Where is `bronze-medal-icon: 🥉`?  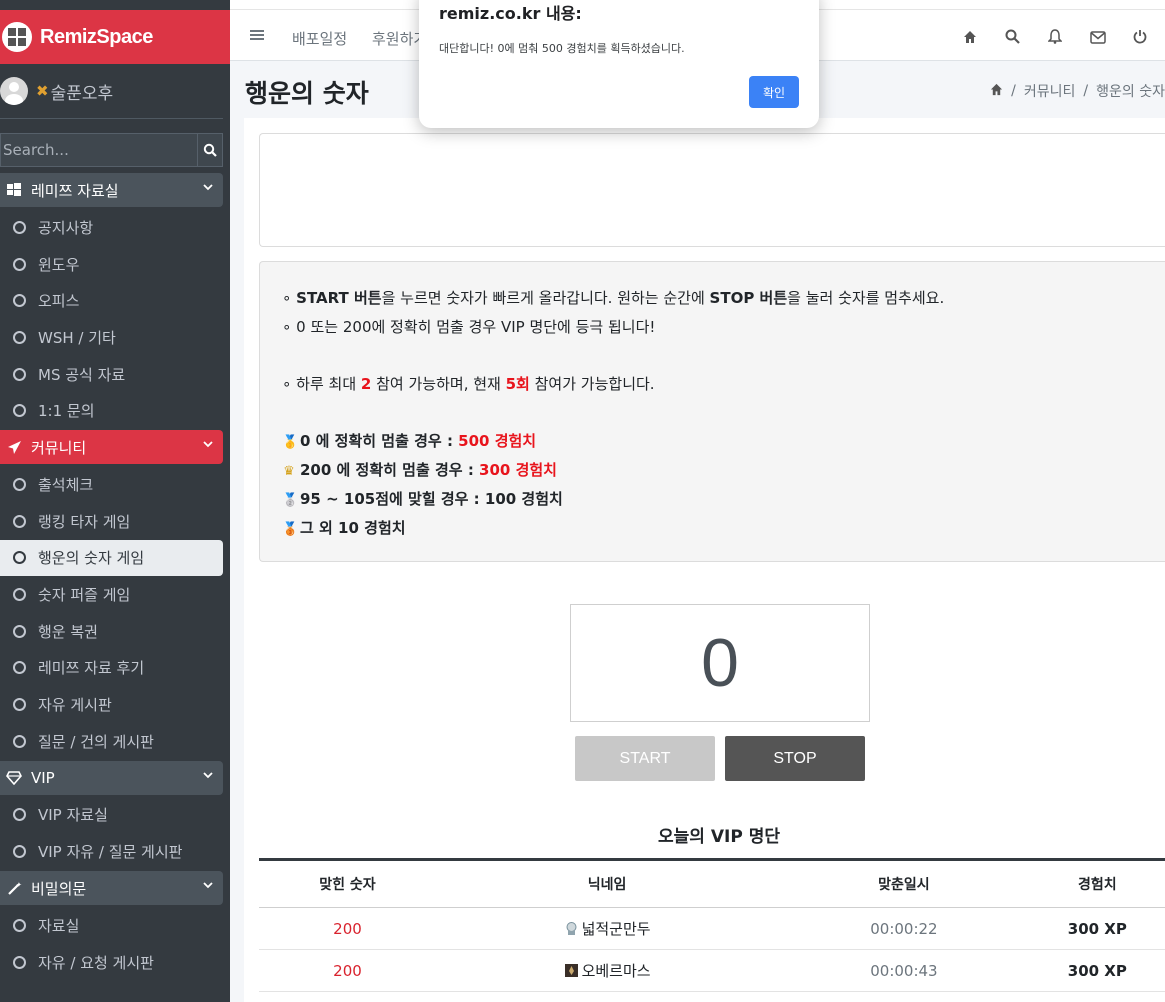 bronze-medal-icon: 🥉 is located at coordinates (290, 529).